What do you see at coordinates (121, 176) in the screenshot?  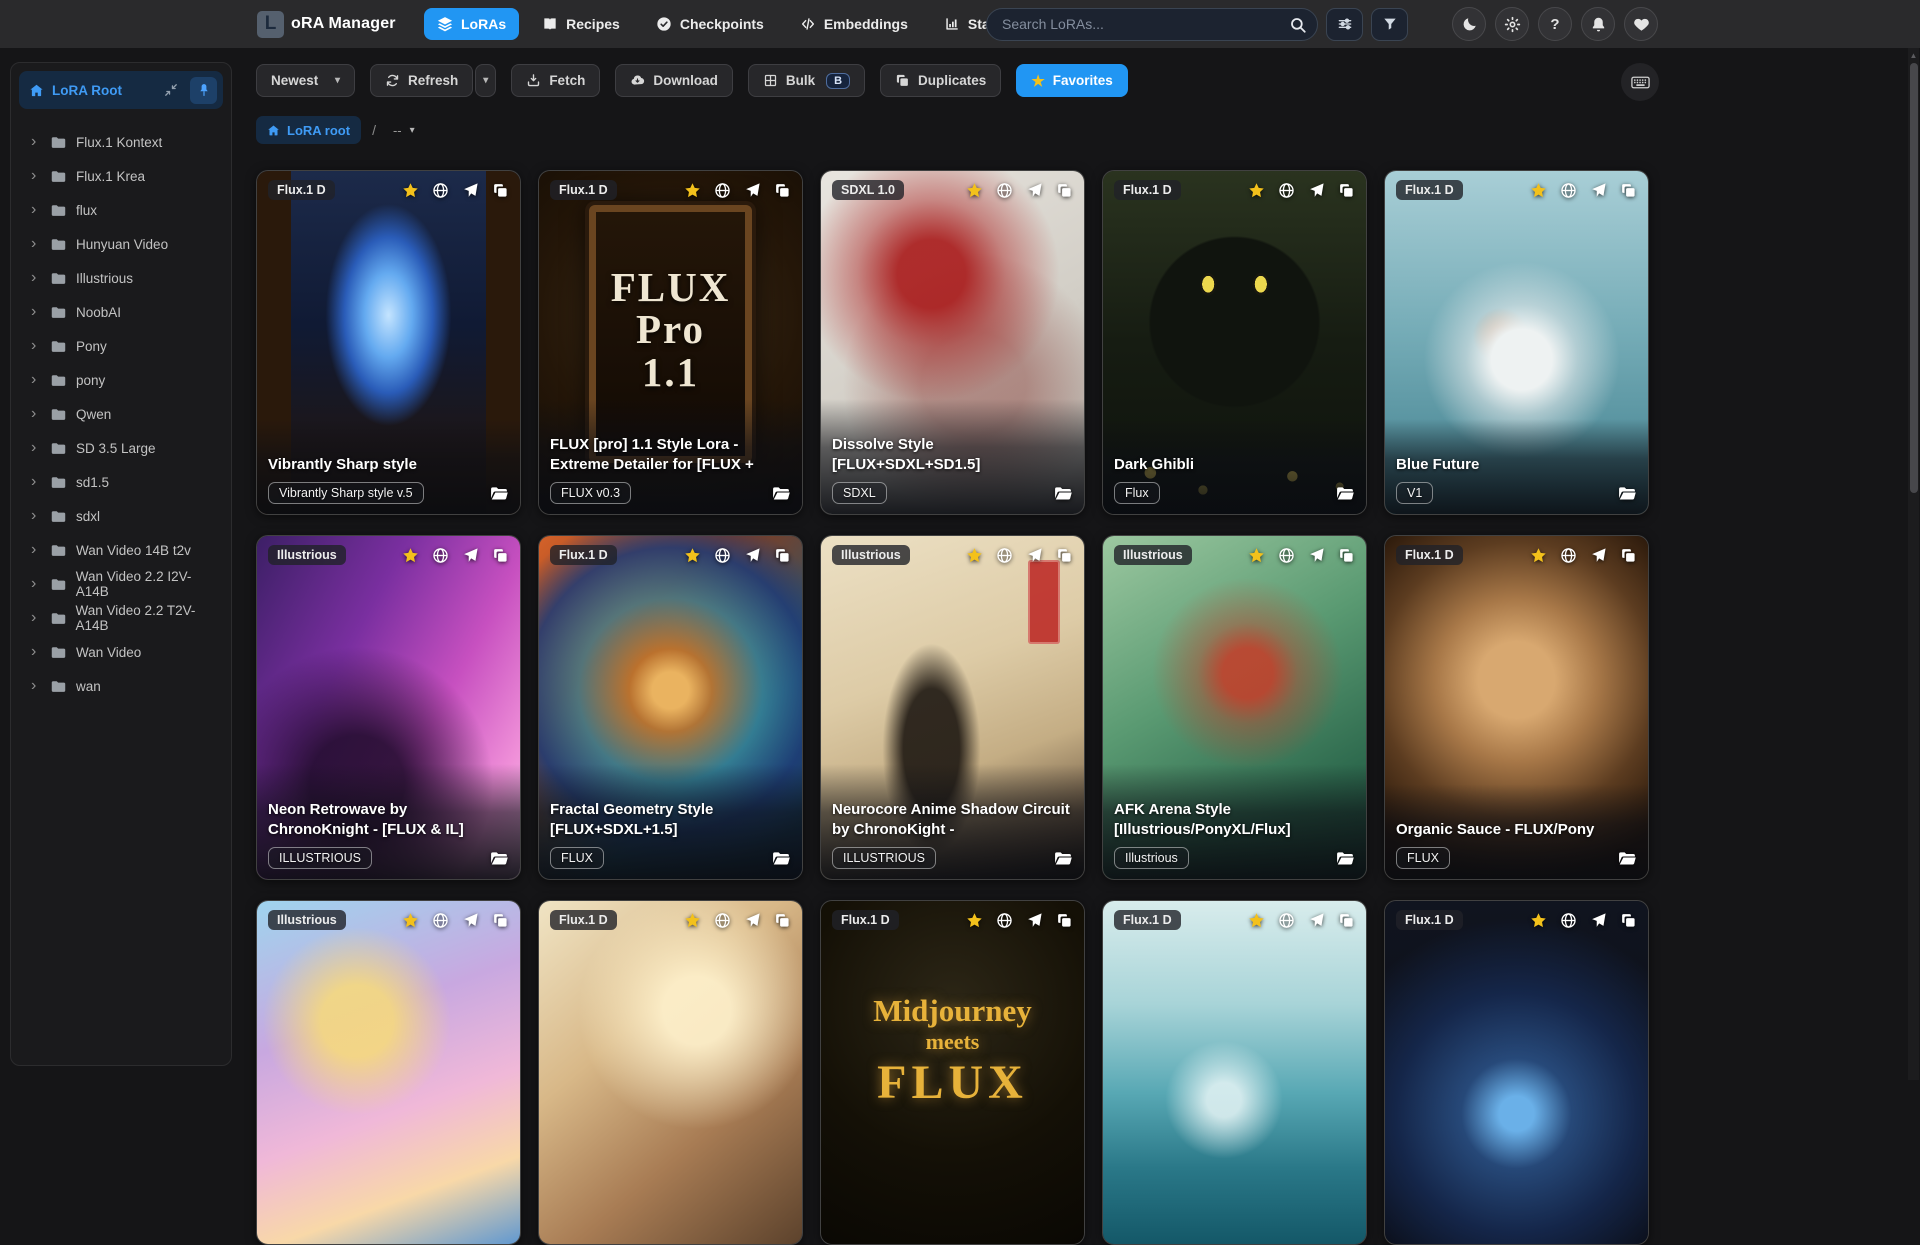 I see `sidebar-folder-item: › Flux.1 Krea` at bounding box center [121, 176].